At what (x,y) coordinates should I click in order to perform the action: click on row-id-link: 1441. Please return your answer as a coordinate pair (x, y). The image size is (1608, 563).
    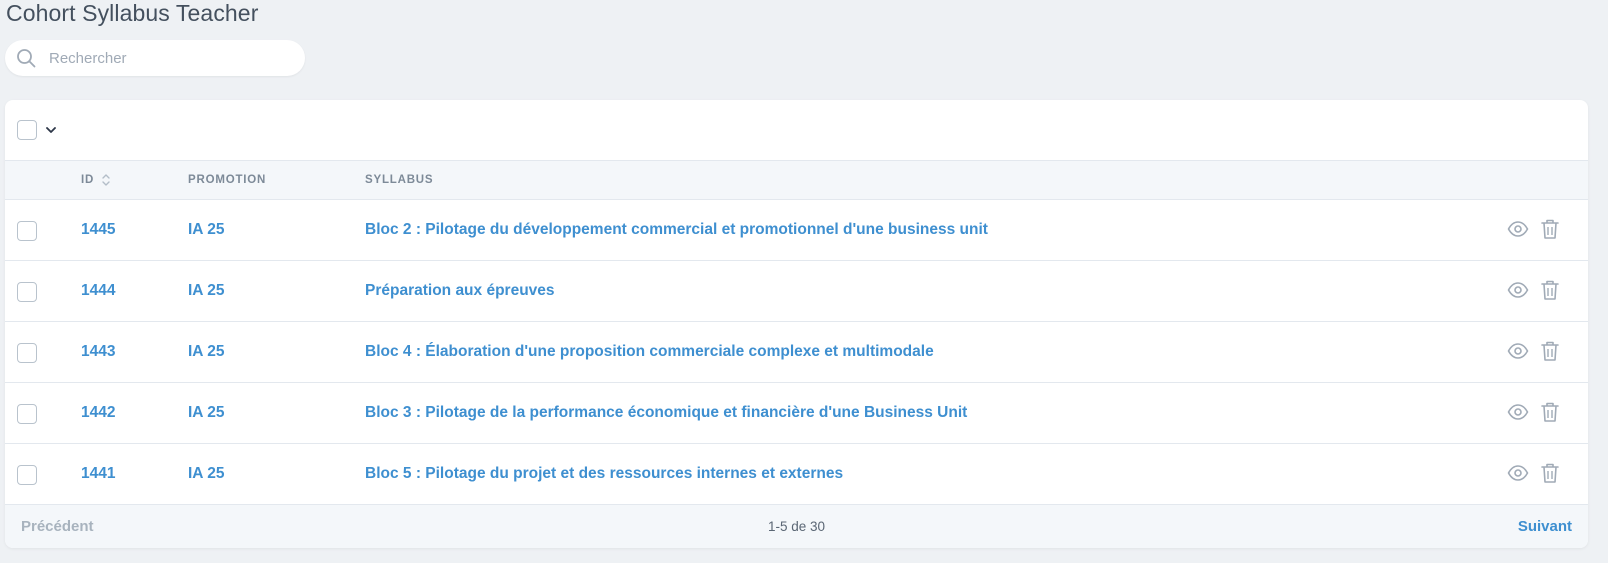
    Looking at the image, I should click on (98, 474).